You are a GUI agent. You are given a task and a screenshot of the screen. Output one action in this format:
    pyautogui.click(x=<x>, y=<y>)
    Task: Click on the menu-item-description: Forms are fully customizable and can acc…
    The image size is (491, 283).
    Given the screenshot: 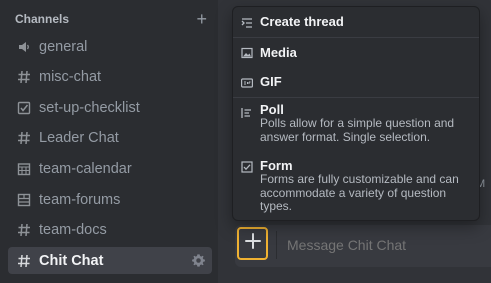 What is the action you would take?
    pyautogui.click(x=359, y=192)
    